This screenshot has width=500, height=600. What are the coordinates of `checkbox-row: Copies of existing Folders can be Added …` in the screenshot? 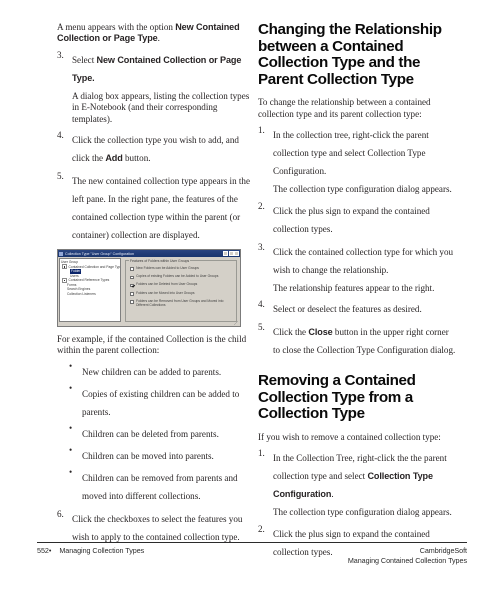 It's located at (181, 277).